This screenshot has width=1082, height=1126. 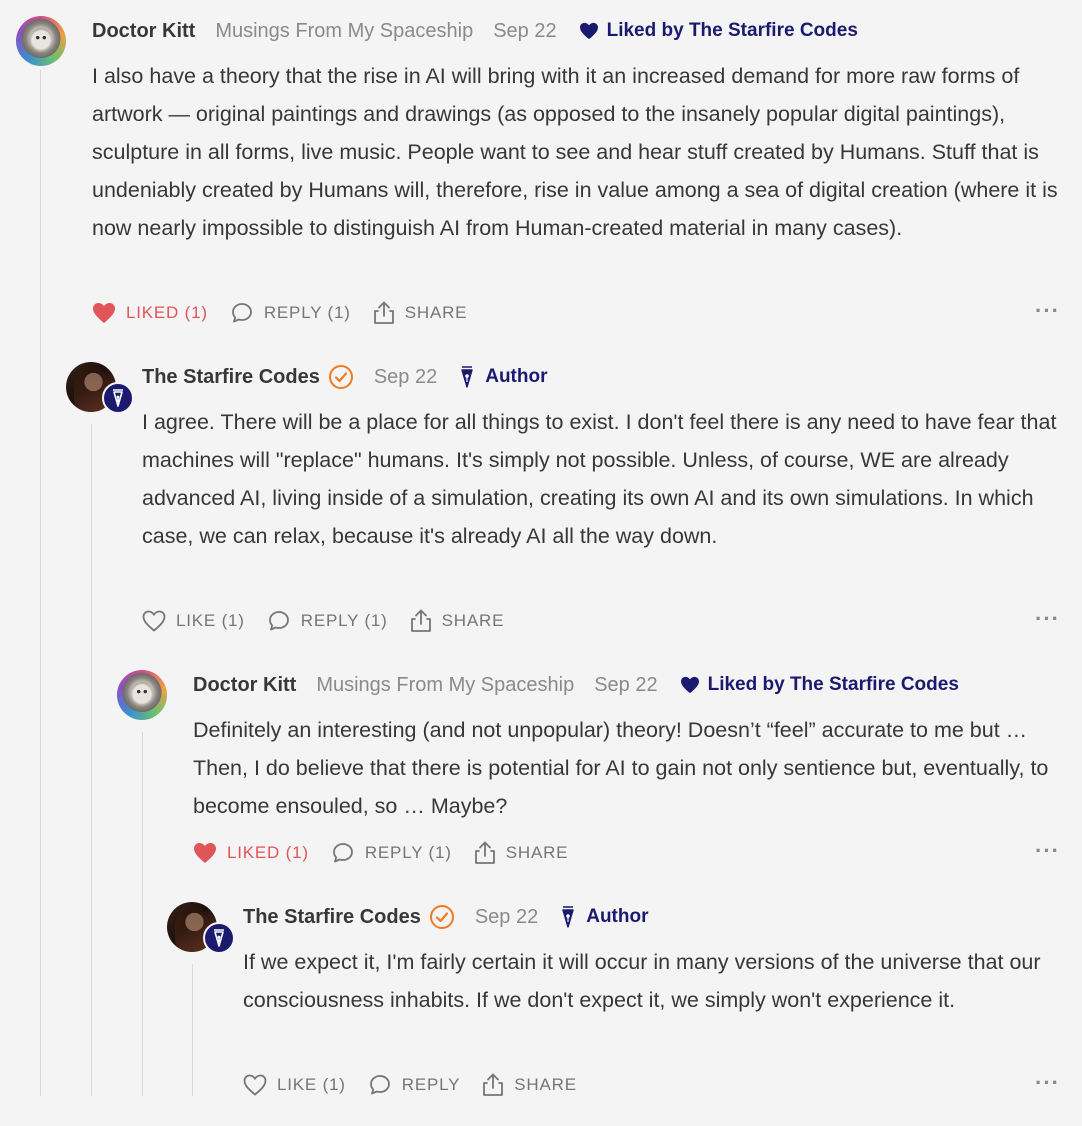 What do you see at coordinates (431, 1084) in the screenshot?
I see `reply-label: REPLY` at bounding box center [431, 1084].